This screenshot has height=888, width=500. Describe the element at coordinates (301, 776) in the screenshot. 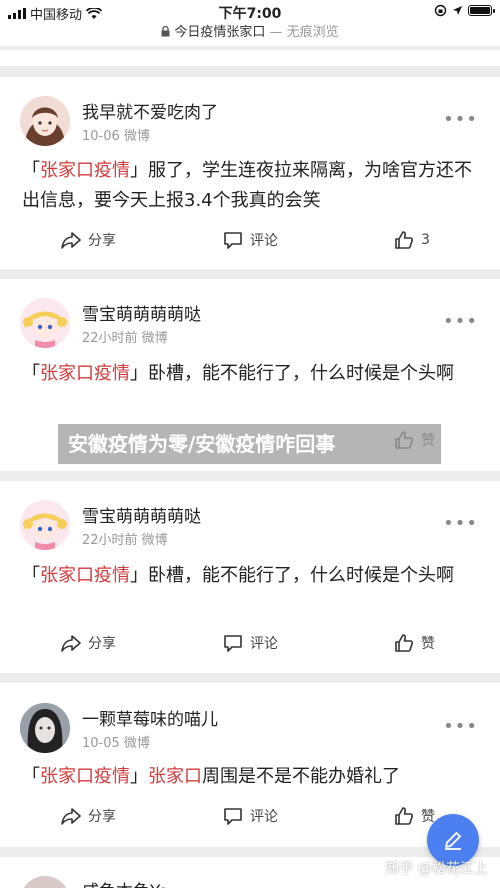

I see `post-text: 周围是不是不能办婚礼了` at that location.